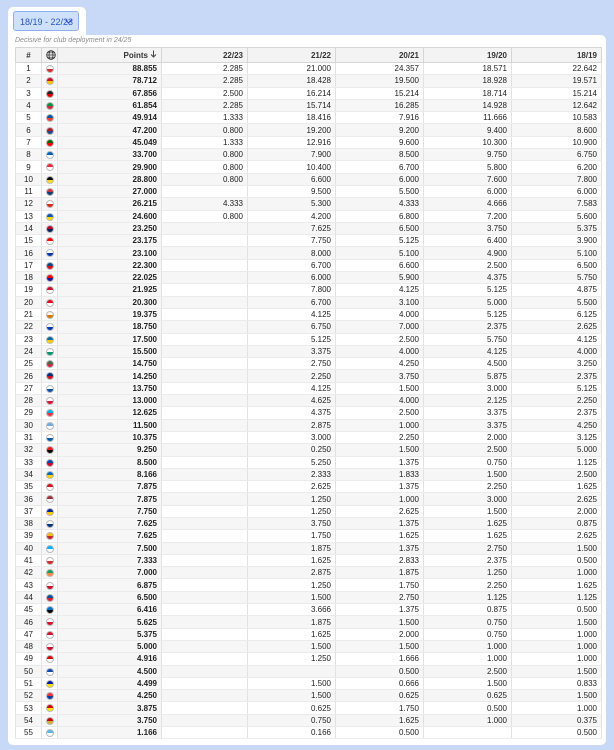 This screenshot has width=614, height=750. Describe the element at coordinates (308, 155) in the screenshot. I see `table-row: 8 33.700 0.800 7.900 8.500 9.750 6.750` at that location.